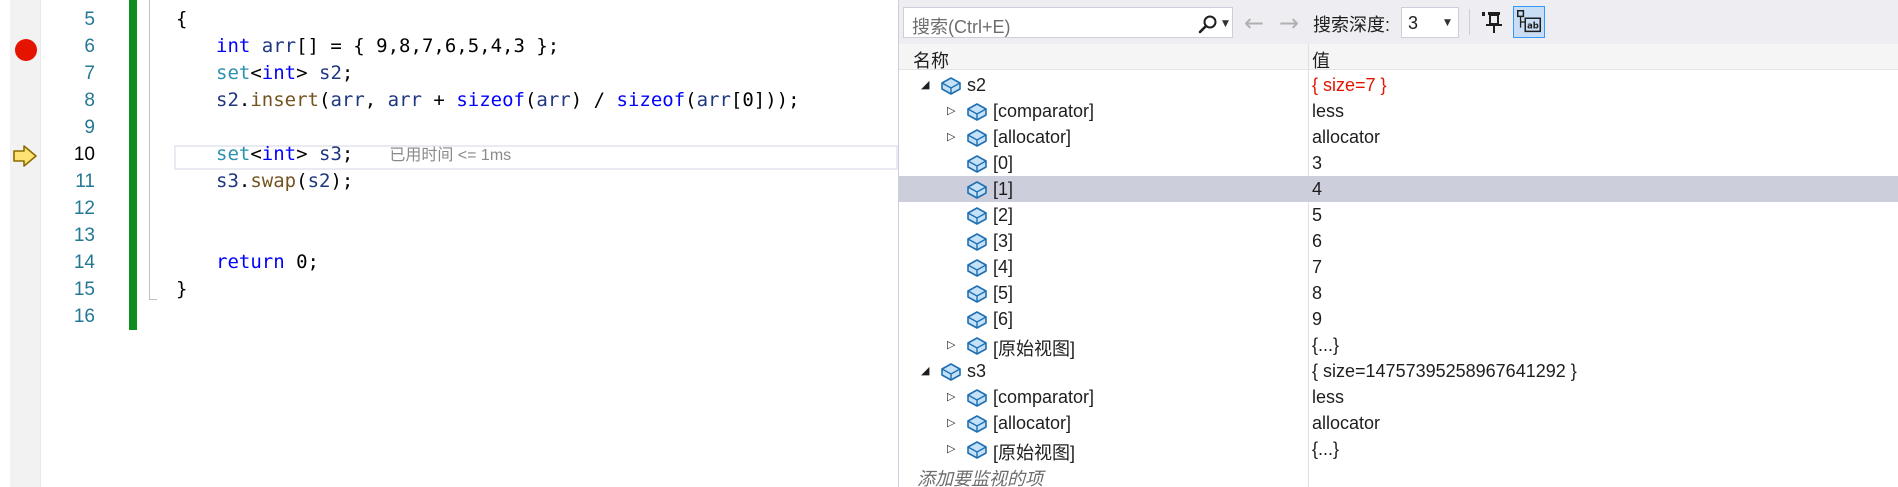 This screenshot has width=1898, height=487. What do you see at coordinates (1003, 241) in the screenshot?
I see `watch-name: [3]` at bounding box center [1003, 241].